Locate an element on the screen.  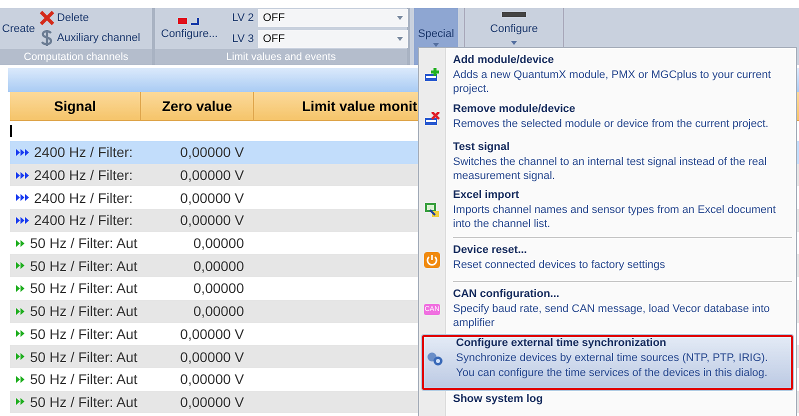
menu-item-title: Remove module/device is located at coordinates (514, 108).